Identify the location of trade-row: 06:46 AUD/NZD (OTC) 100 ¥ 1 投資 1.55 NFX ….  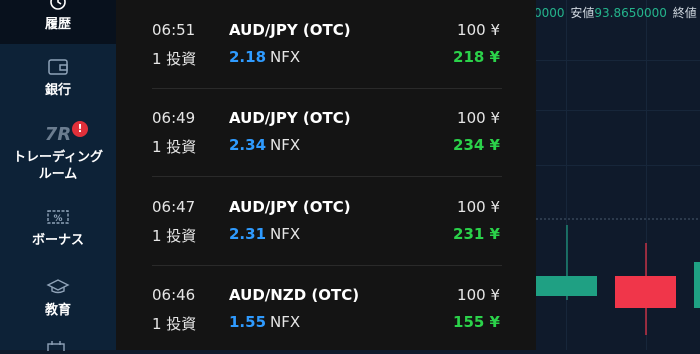
(326, 310).